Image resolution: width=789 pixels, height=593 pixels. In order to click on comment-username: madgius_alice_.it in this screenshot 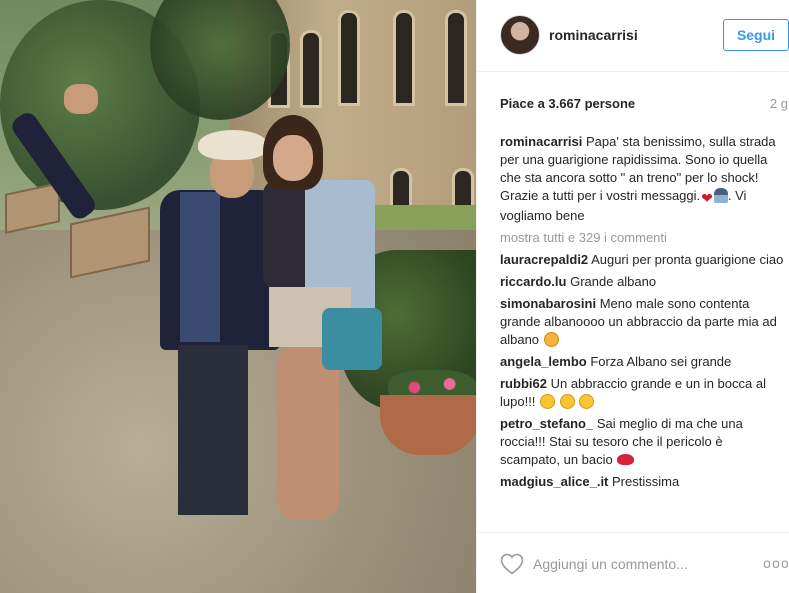, I will do `click(554, 481)`.